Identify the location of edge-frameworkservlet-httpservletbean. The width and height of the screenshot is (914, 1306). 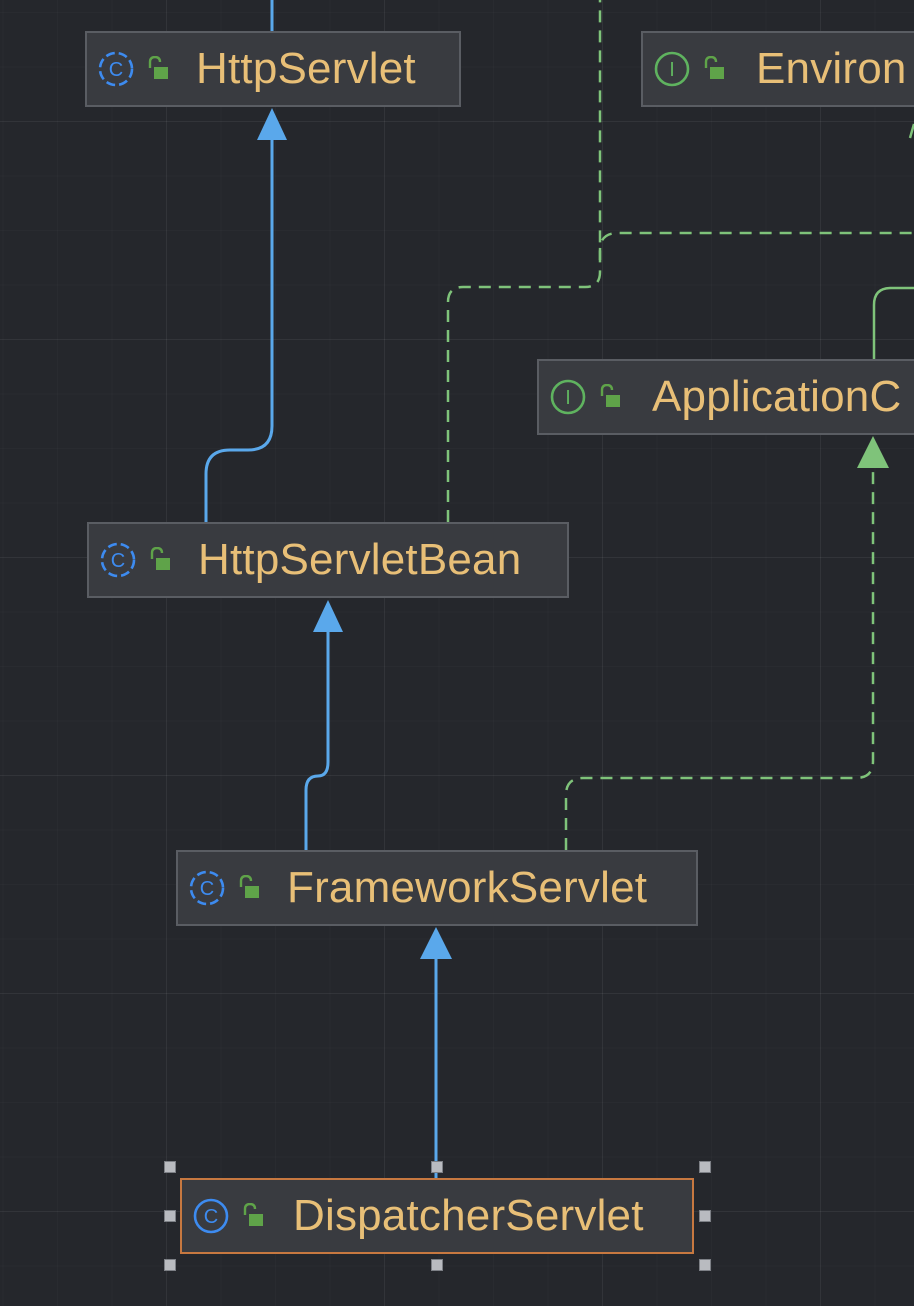
(317, 740).